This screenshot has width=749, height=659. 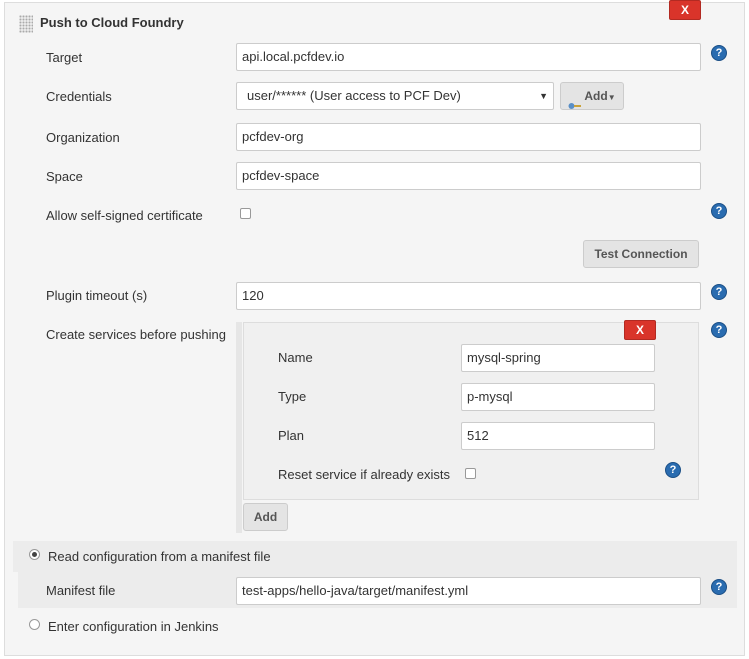 What do you see at coordinates (558, 397) in the screenshot?
I see `service-type-input: p-mysql` at bounding box center [558, 397].